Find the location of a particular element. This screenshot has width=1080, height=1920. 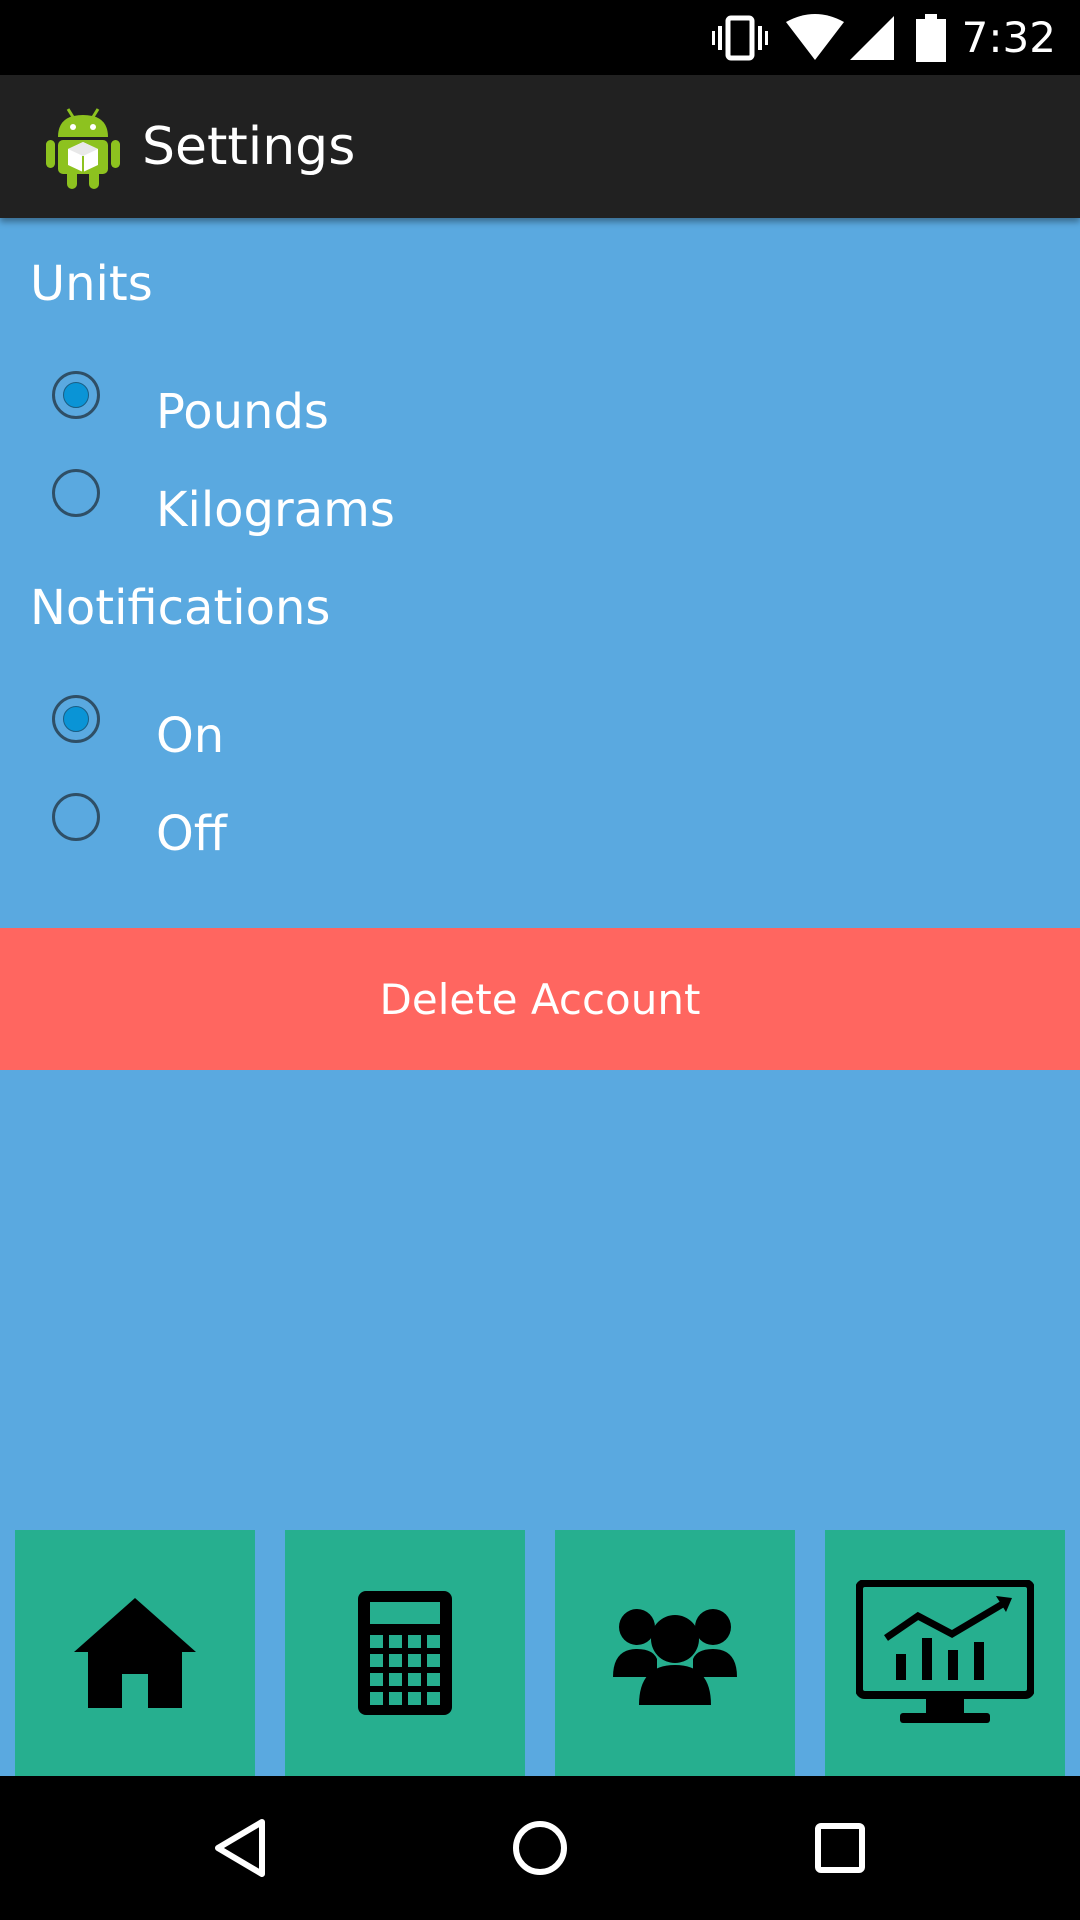

nav-recents-button is located at coordinates (840, 1848).